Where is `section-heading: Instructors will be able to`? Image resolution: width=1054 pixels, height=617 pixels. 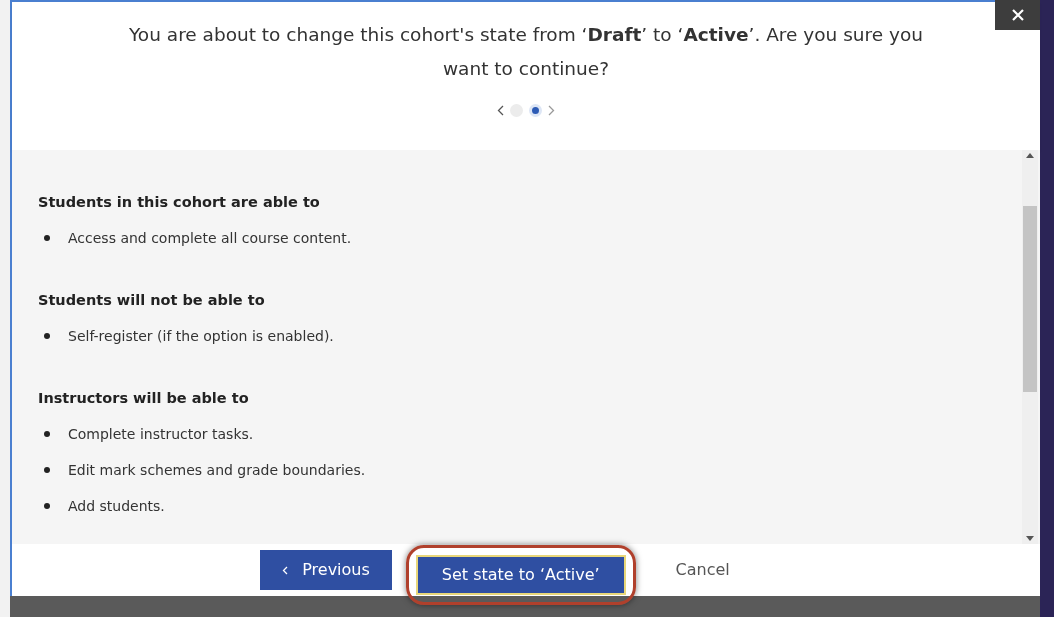
section-heading: Instructors will be able to is located at coordinates (144, 398).